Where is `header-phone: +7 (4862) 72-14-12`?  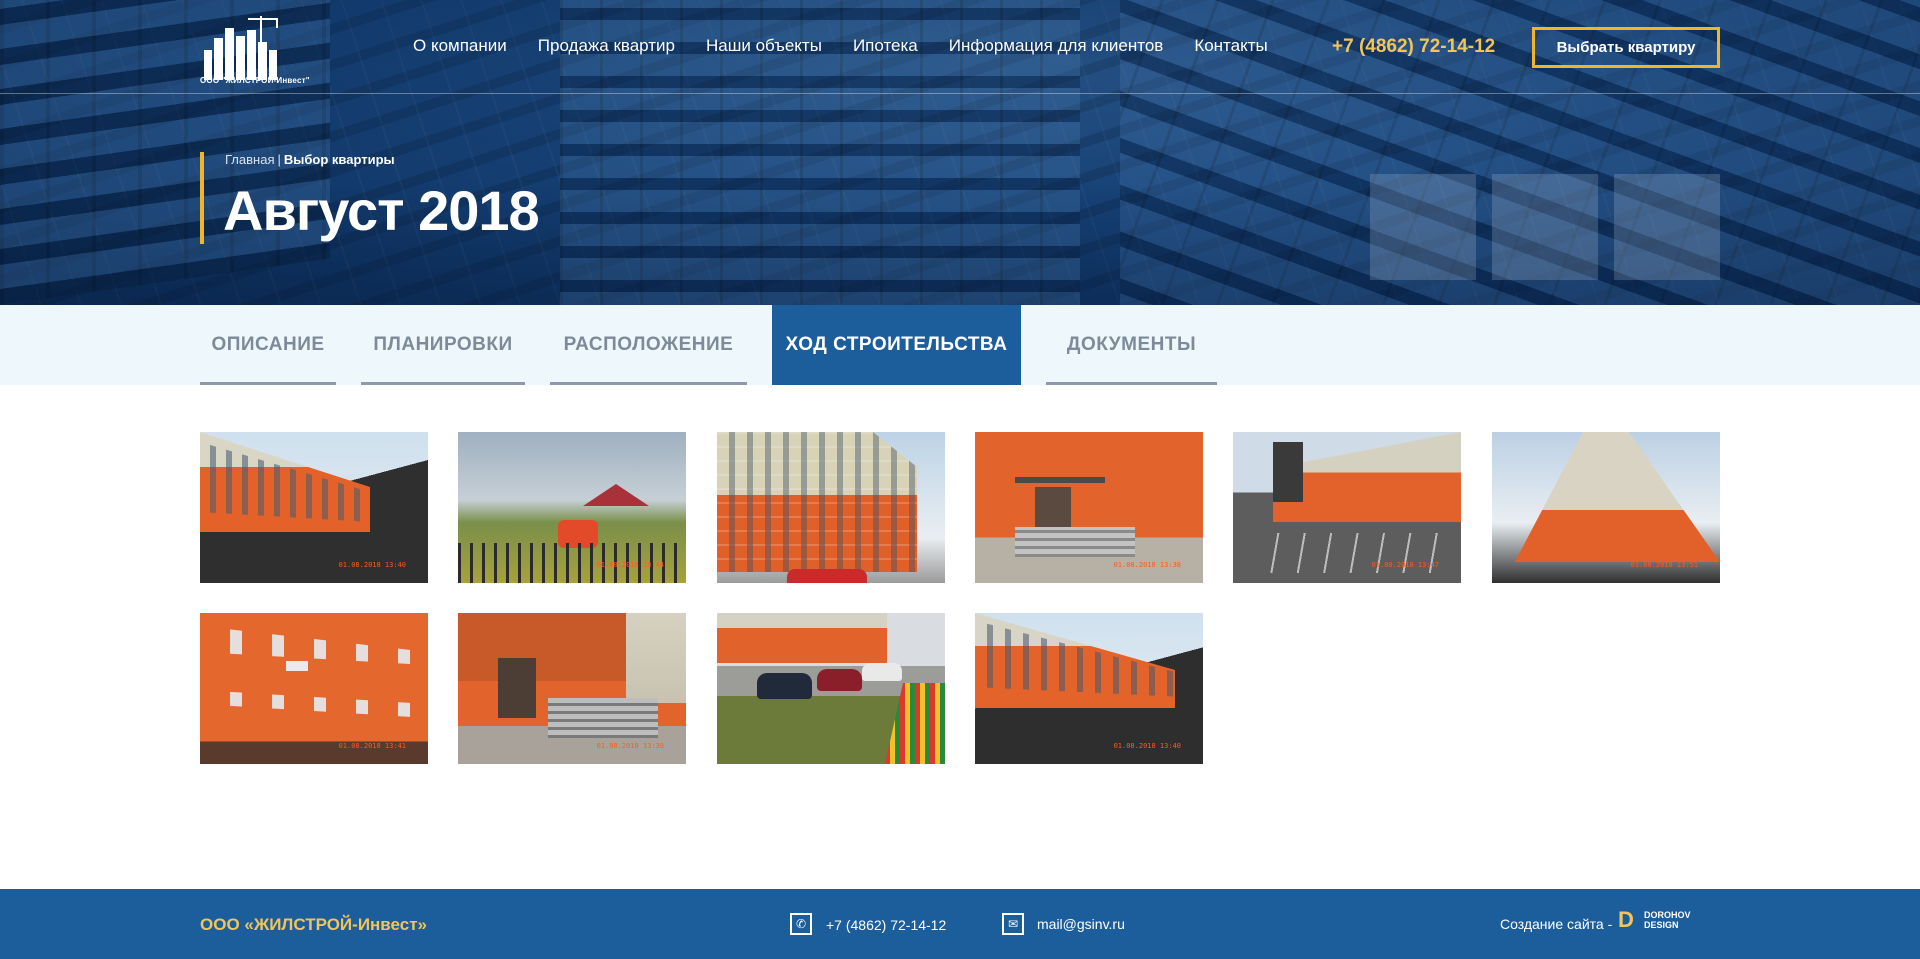 header-phone: +7 (4862) 72-14-12 is located at coordinates (1413, 47).